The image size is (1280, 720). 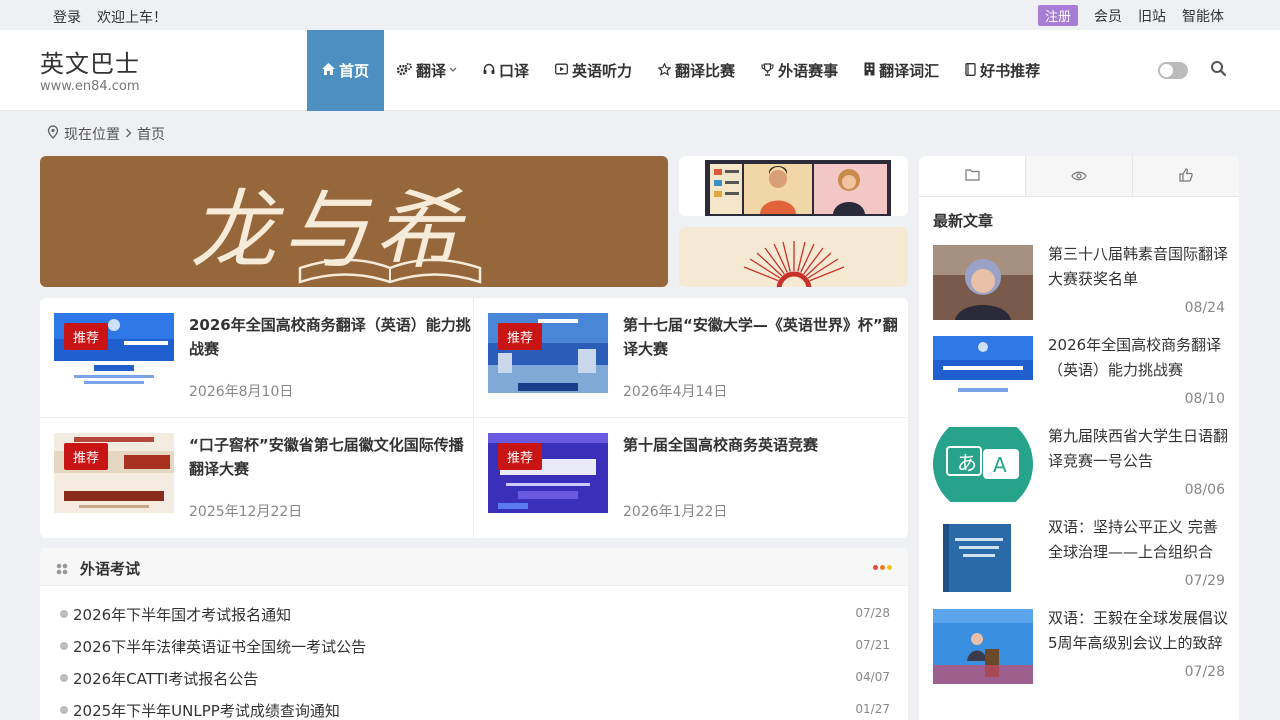 What do you see at coordinates (1138, 358) in the screenshot?
I see `article-title: 2026年全国高校商务翻译（英语）能力挑战赛` at bounding box center [1138, 358].